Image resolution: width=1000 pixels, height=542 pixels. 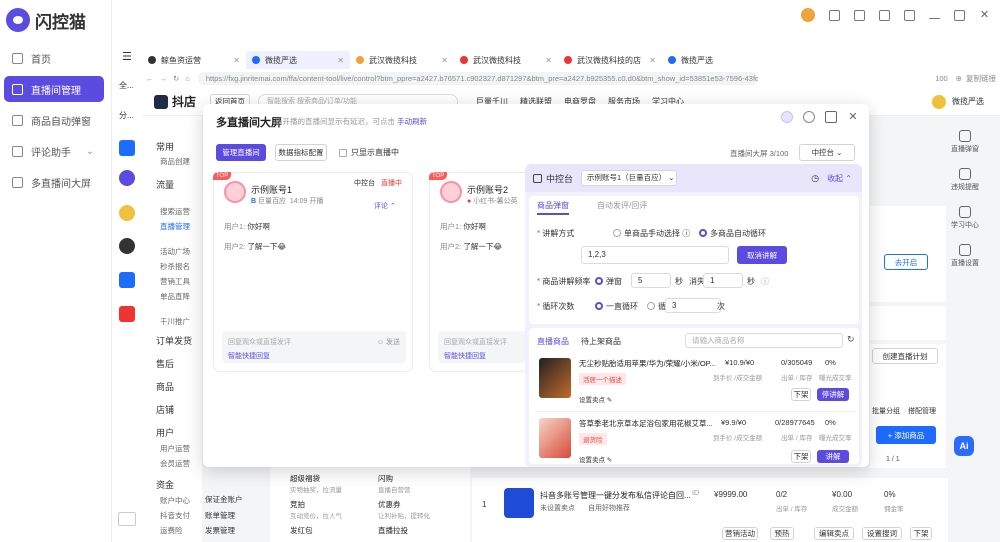 What do you see at coordinates (150, 78) in the screenshot?
I see `back-icon: ←` at bounding box center [150, 78].